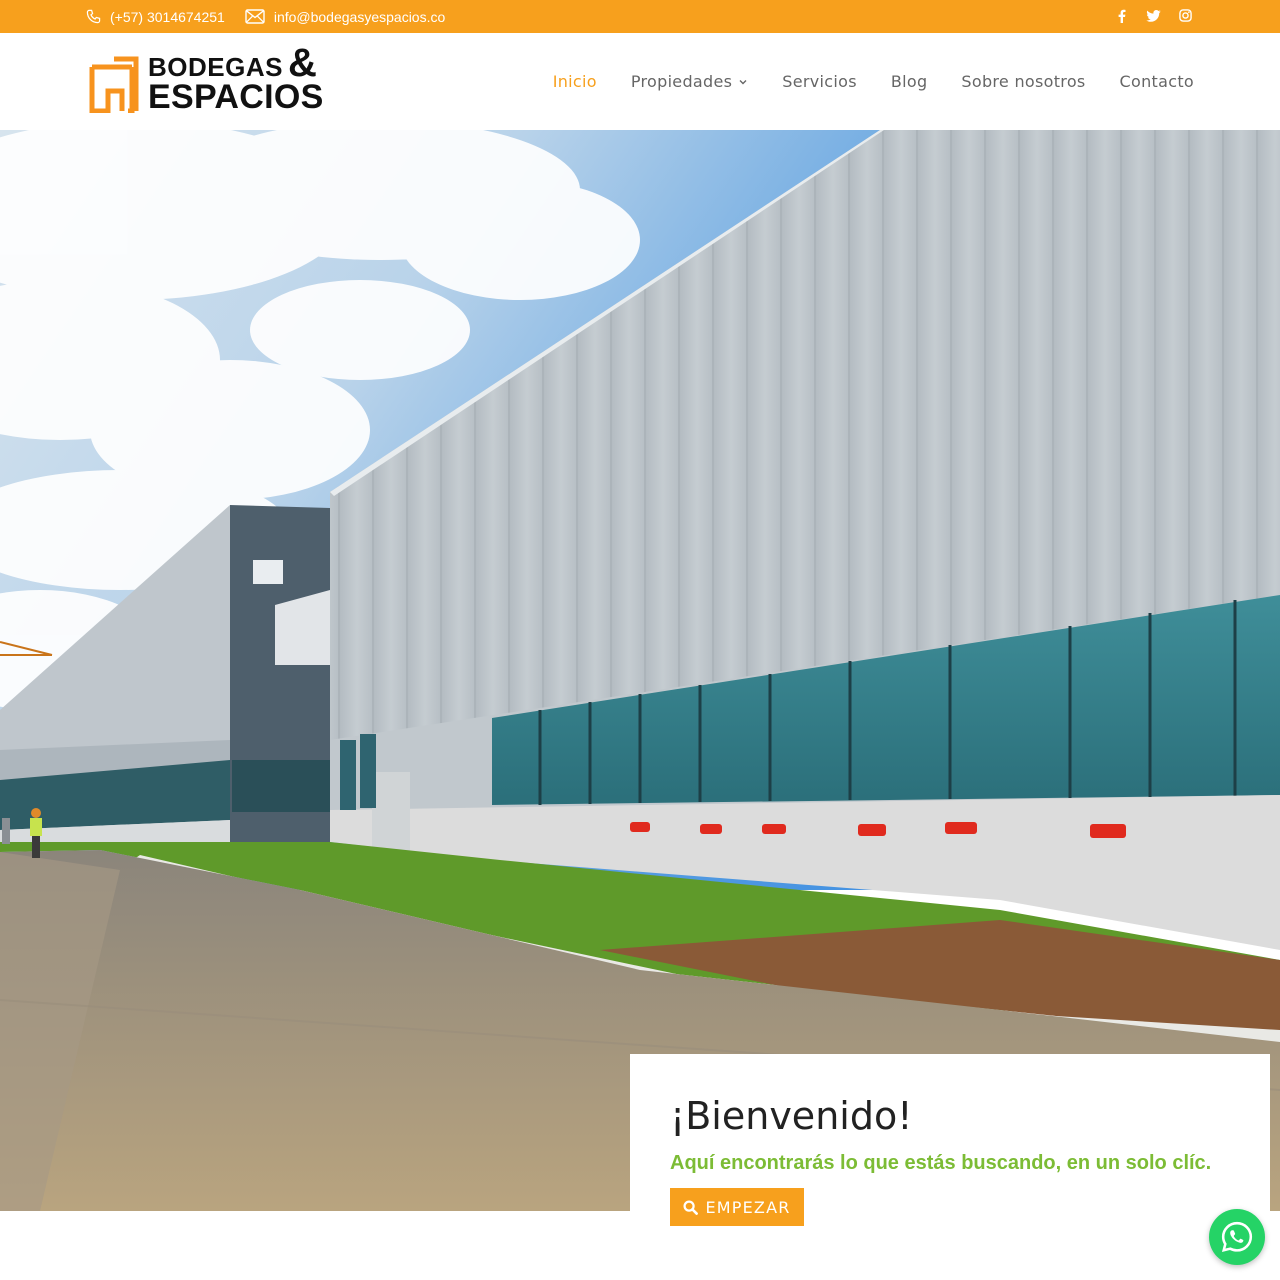 The width and height of the screenshot is (1280, 1280). Describe the element at coordinates (167, 17) in the screenshot. I see `phone-number: (+57) 3014674251` at that location.